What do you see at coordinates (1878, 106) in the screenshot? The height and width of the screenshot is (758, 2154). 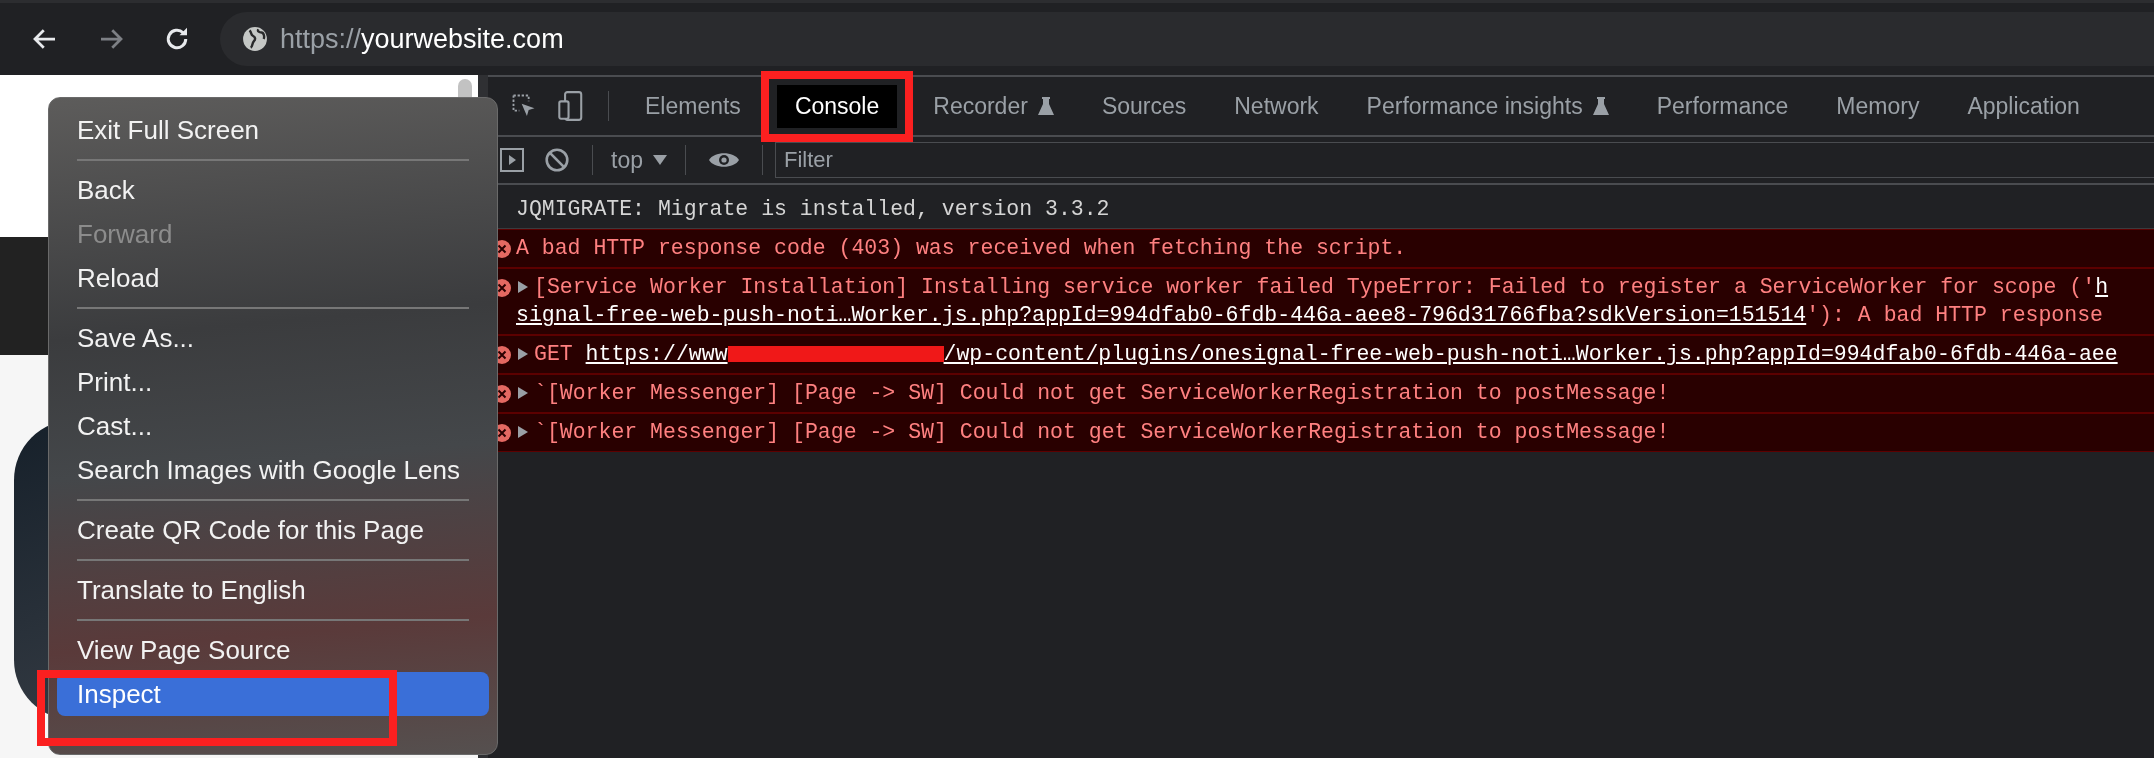 I see `devtools-tab: Memory` at bounding box center [1878, 106].